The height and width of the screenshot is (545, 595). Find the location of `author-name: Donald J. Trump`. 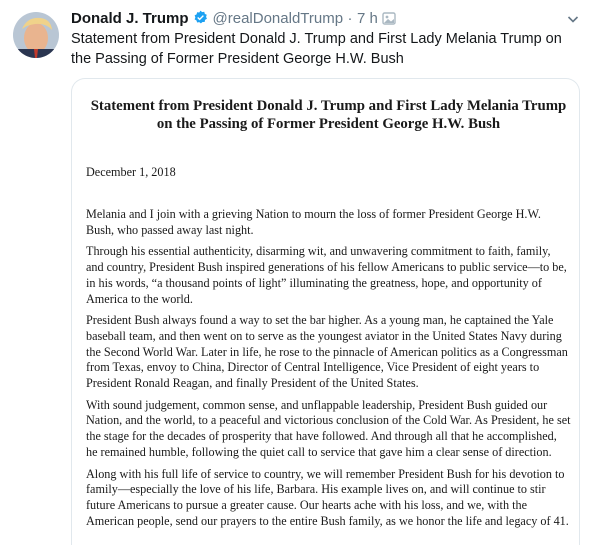

author-name: Donald J. Trump is located at coordinates (130, 18).